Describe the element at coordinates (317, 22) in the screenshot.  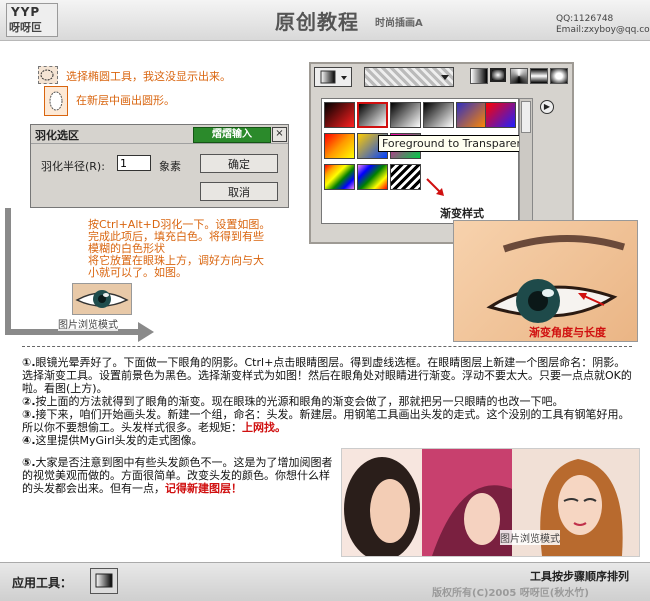
I see `page-title: 原创教程` at that location.